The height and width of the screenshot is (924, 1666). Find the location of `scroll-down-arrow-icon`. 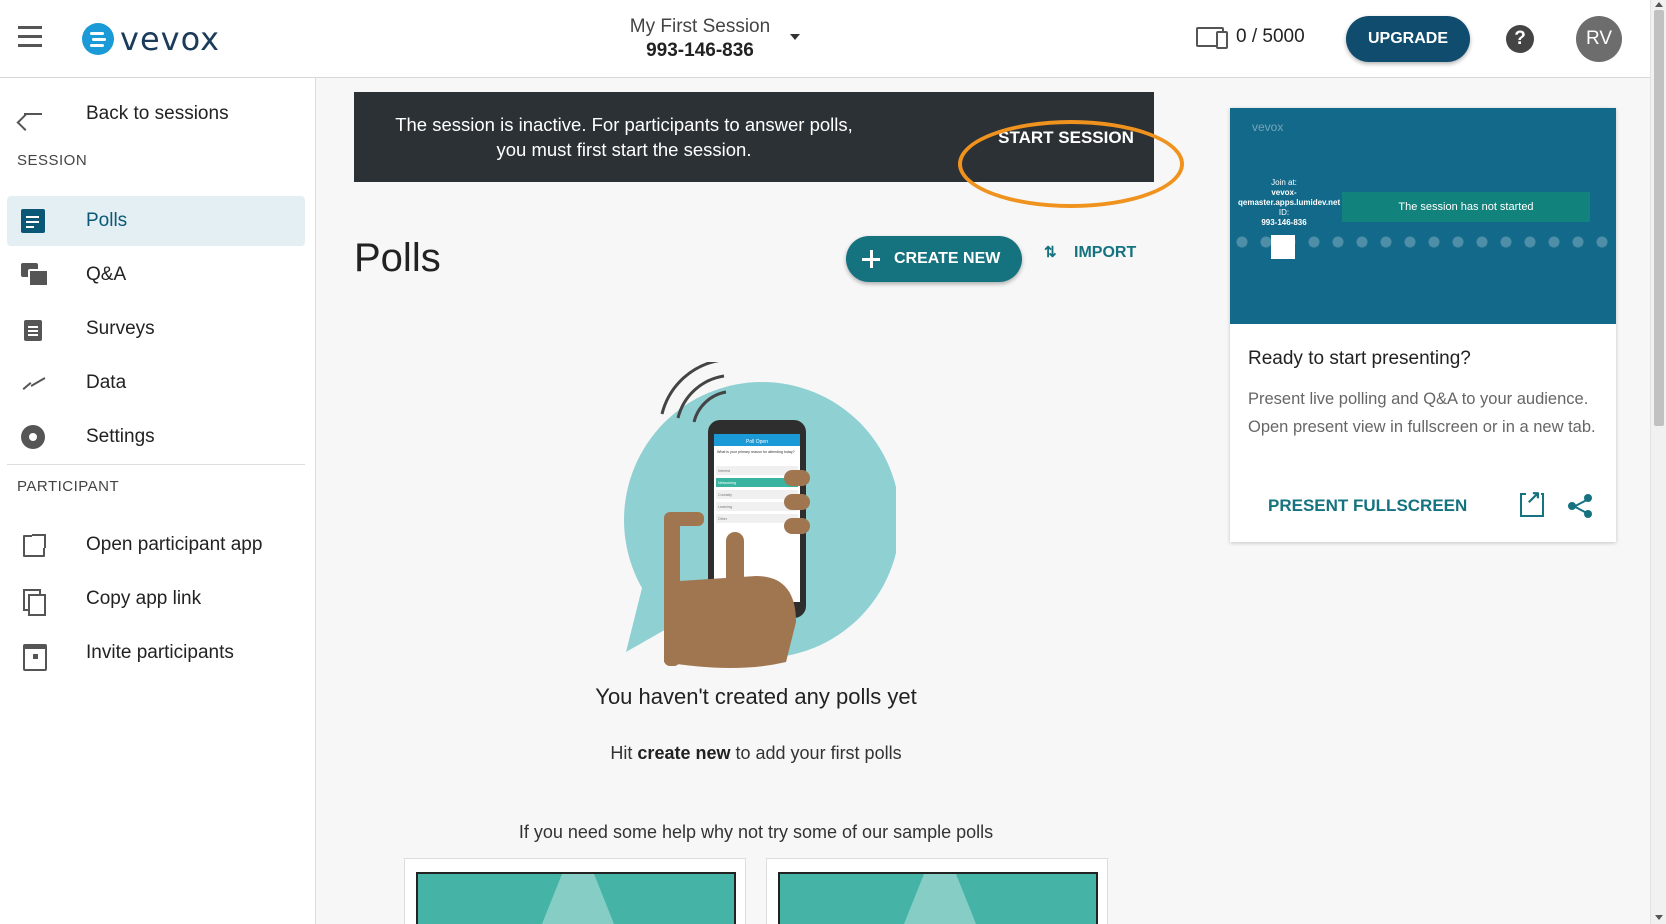

scroll-down-arrow-icon is located at coordinates (1659, 917).